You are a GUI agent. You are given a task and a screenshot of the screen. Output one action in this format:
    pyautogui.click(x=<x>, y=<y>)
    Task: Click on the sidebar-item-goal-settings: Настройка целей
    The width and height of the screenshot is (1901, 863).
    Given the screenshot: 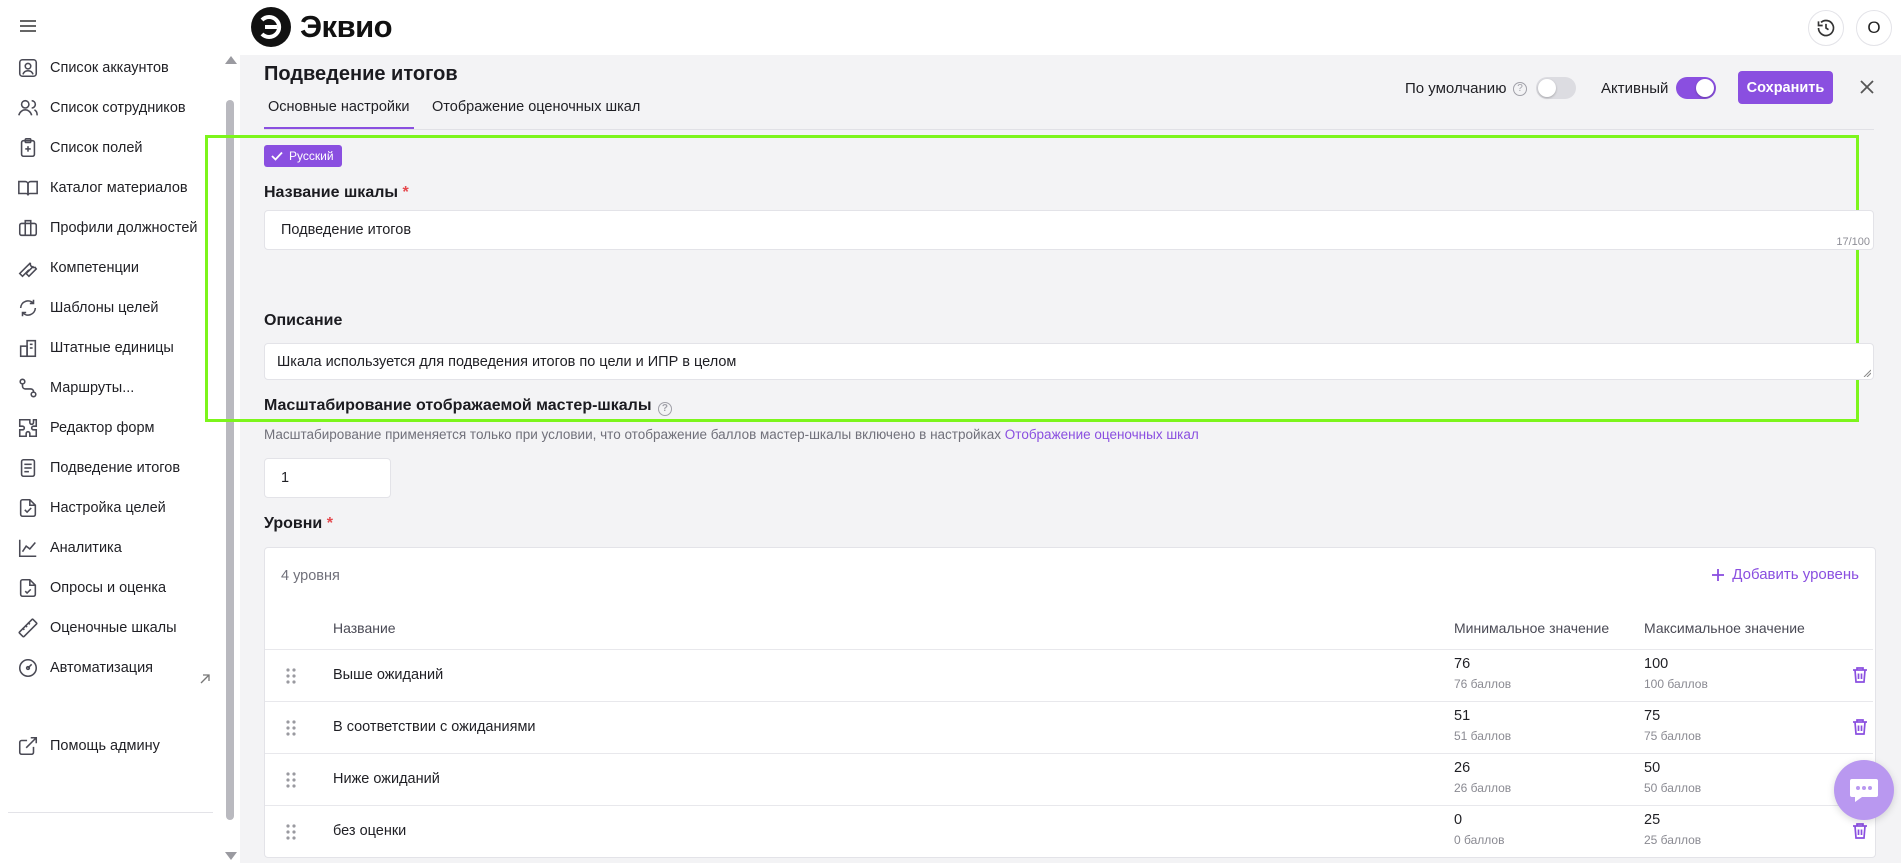 What is the action you would take?
    pyautogui.click(x=107, y=508)
    